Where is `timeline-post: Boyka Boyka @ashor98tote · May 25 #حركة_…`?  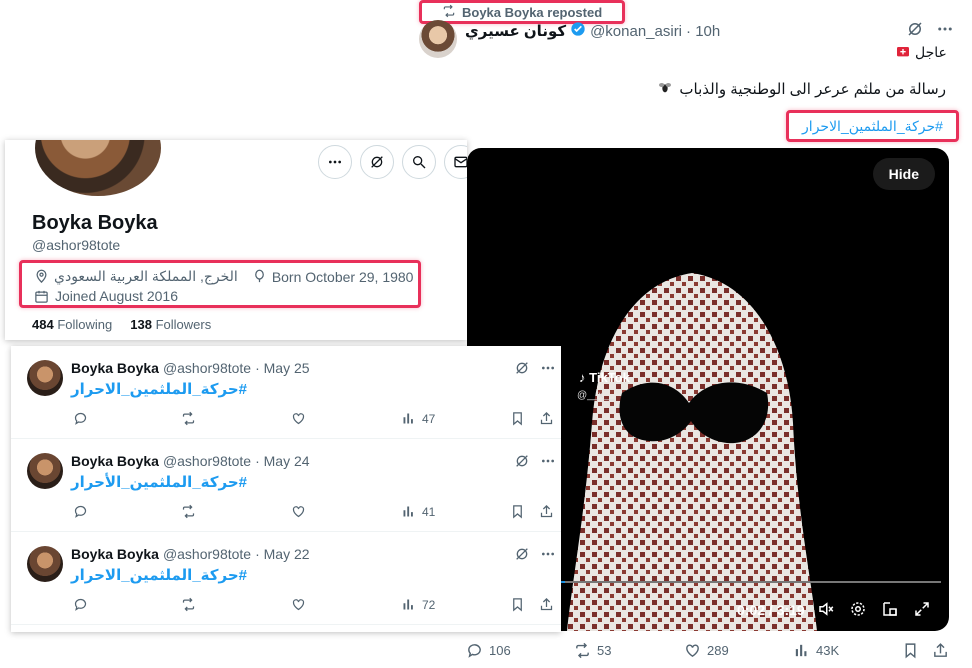
timeline-post: Boyka Boyka @ashor98tote · May 25 #حركة_… is located at coordinates (286, 392).